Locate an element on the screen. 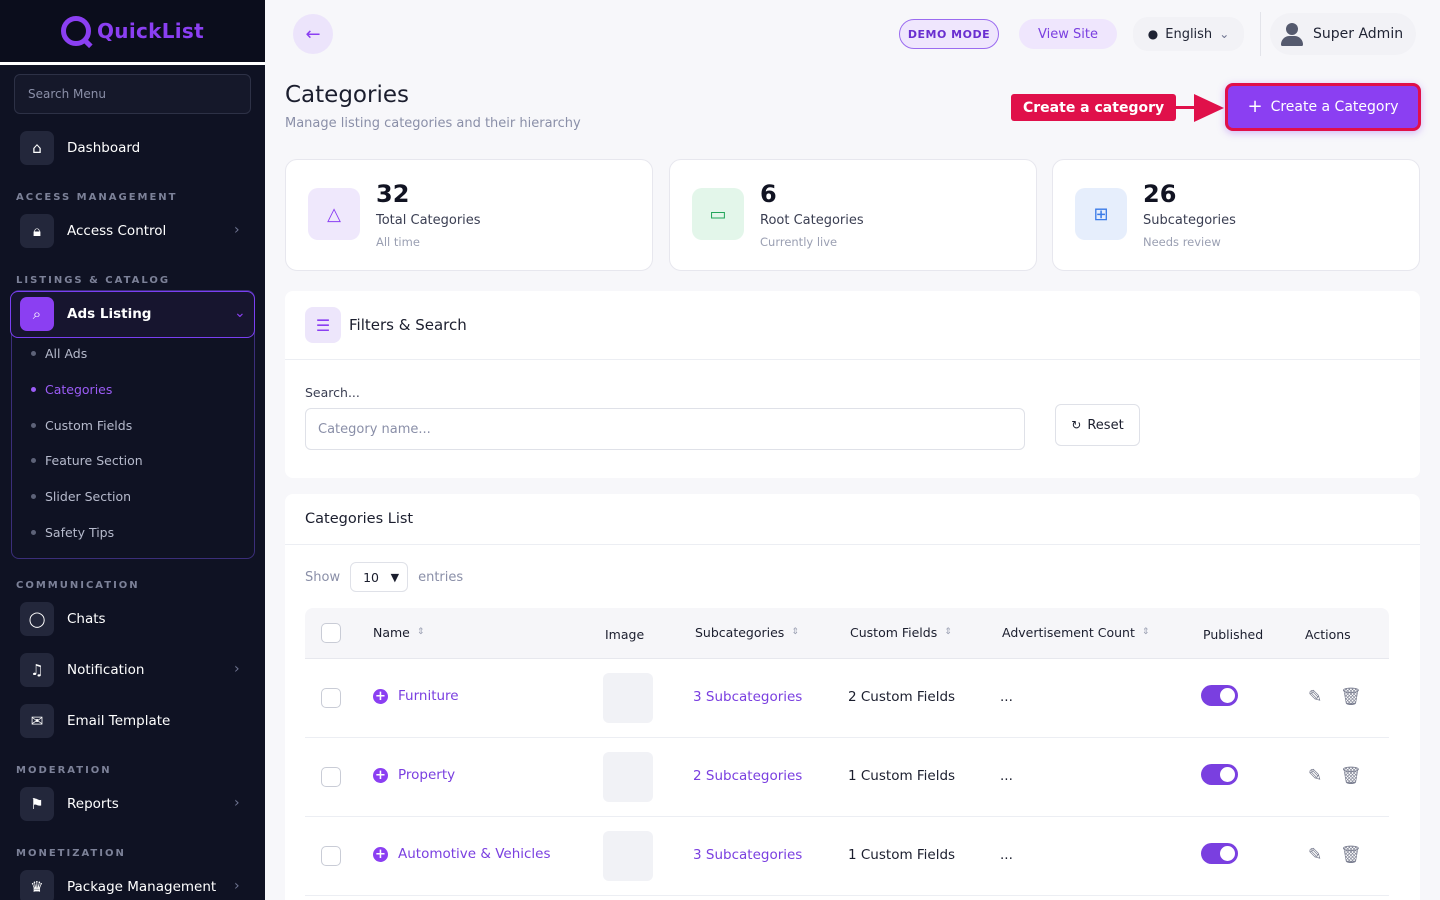  logo: QuickList is located at coordinates (132, 32).